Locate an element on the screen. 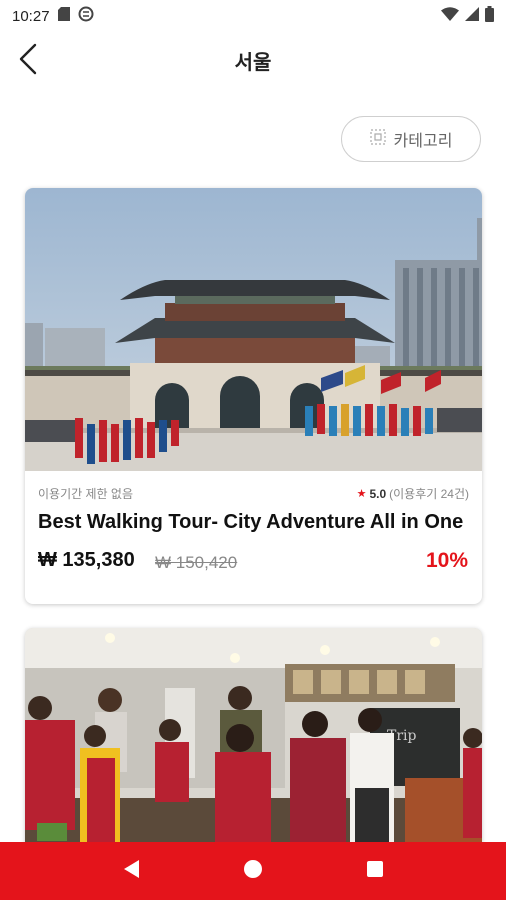 Image resolution: width=506 pixels, height=900 pixels. duration-label: 이용기간 제한 없음 is located at coordinates (85, 494).